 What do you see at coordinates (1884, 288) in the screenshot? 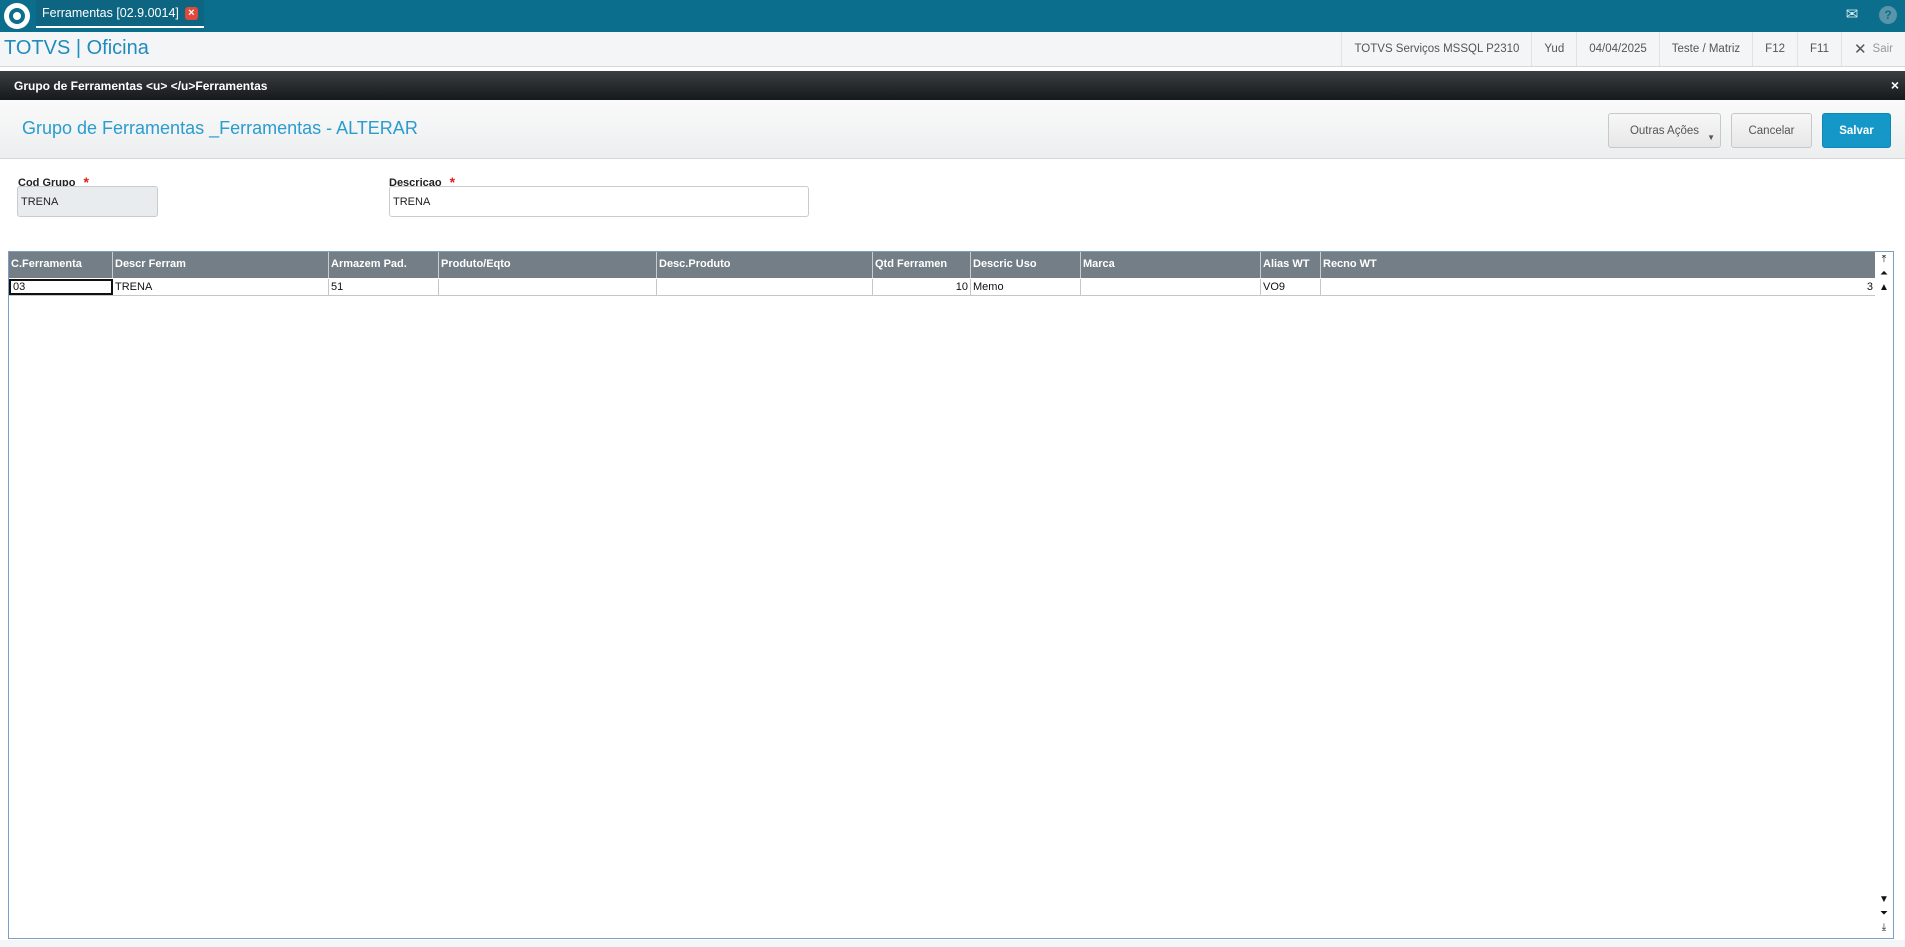
I see `scroll-up-icon: ▲` at bounding box center [1884, 288].